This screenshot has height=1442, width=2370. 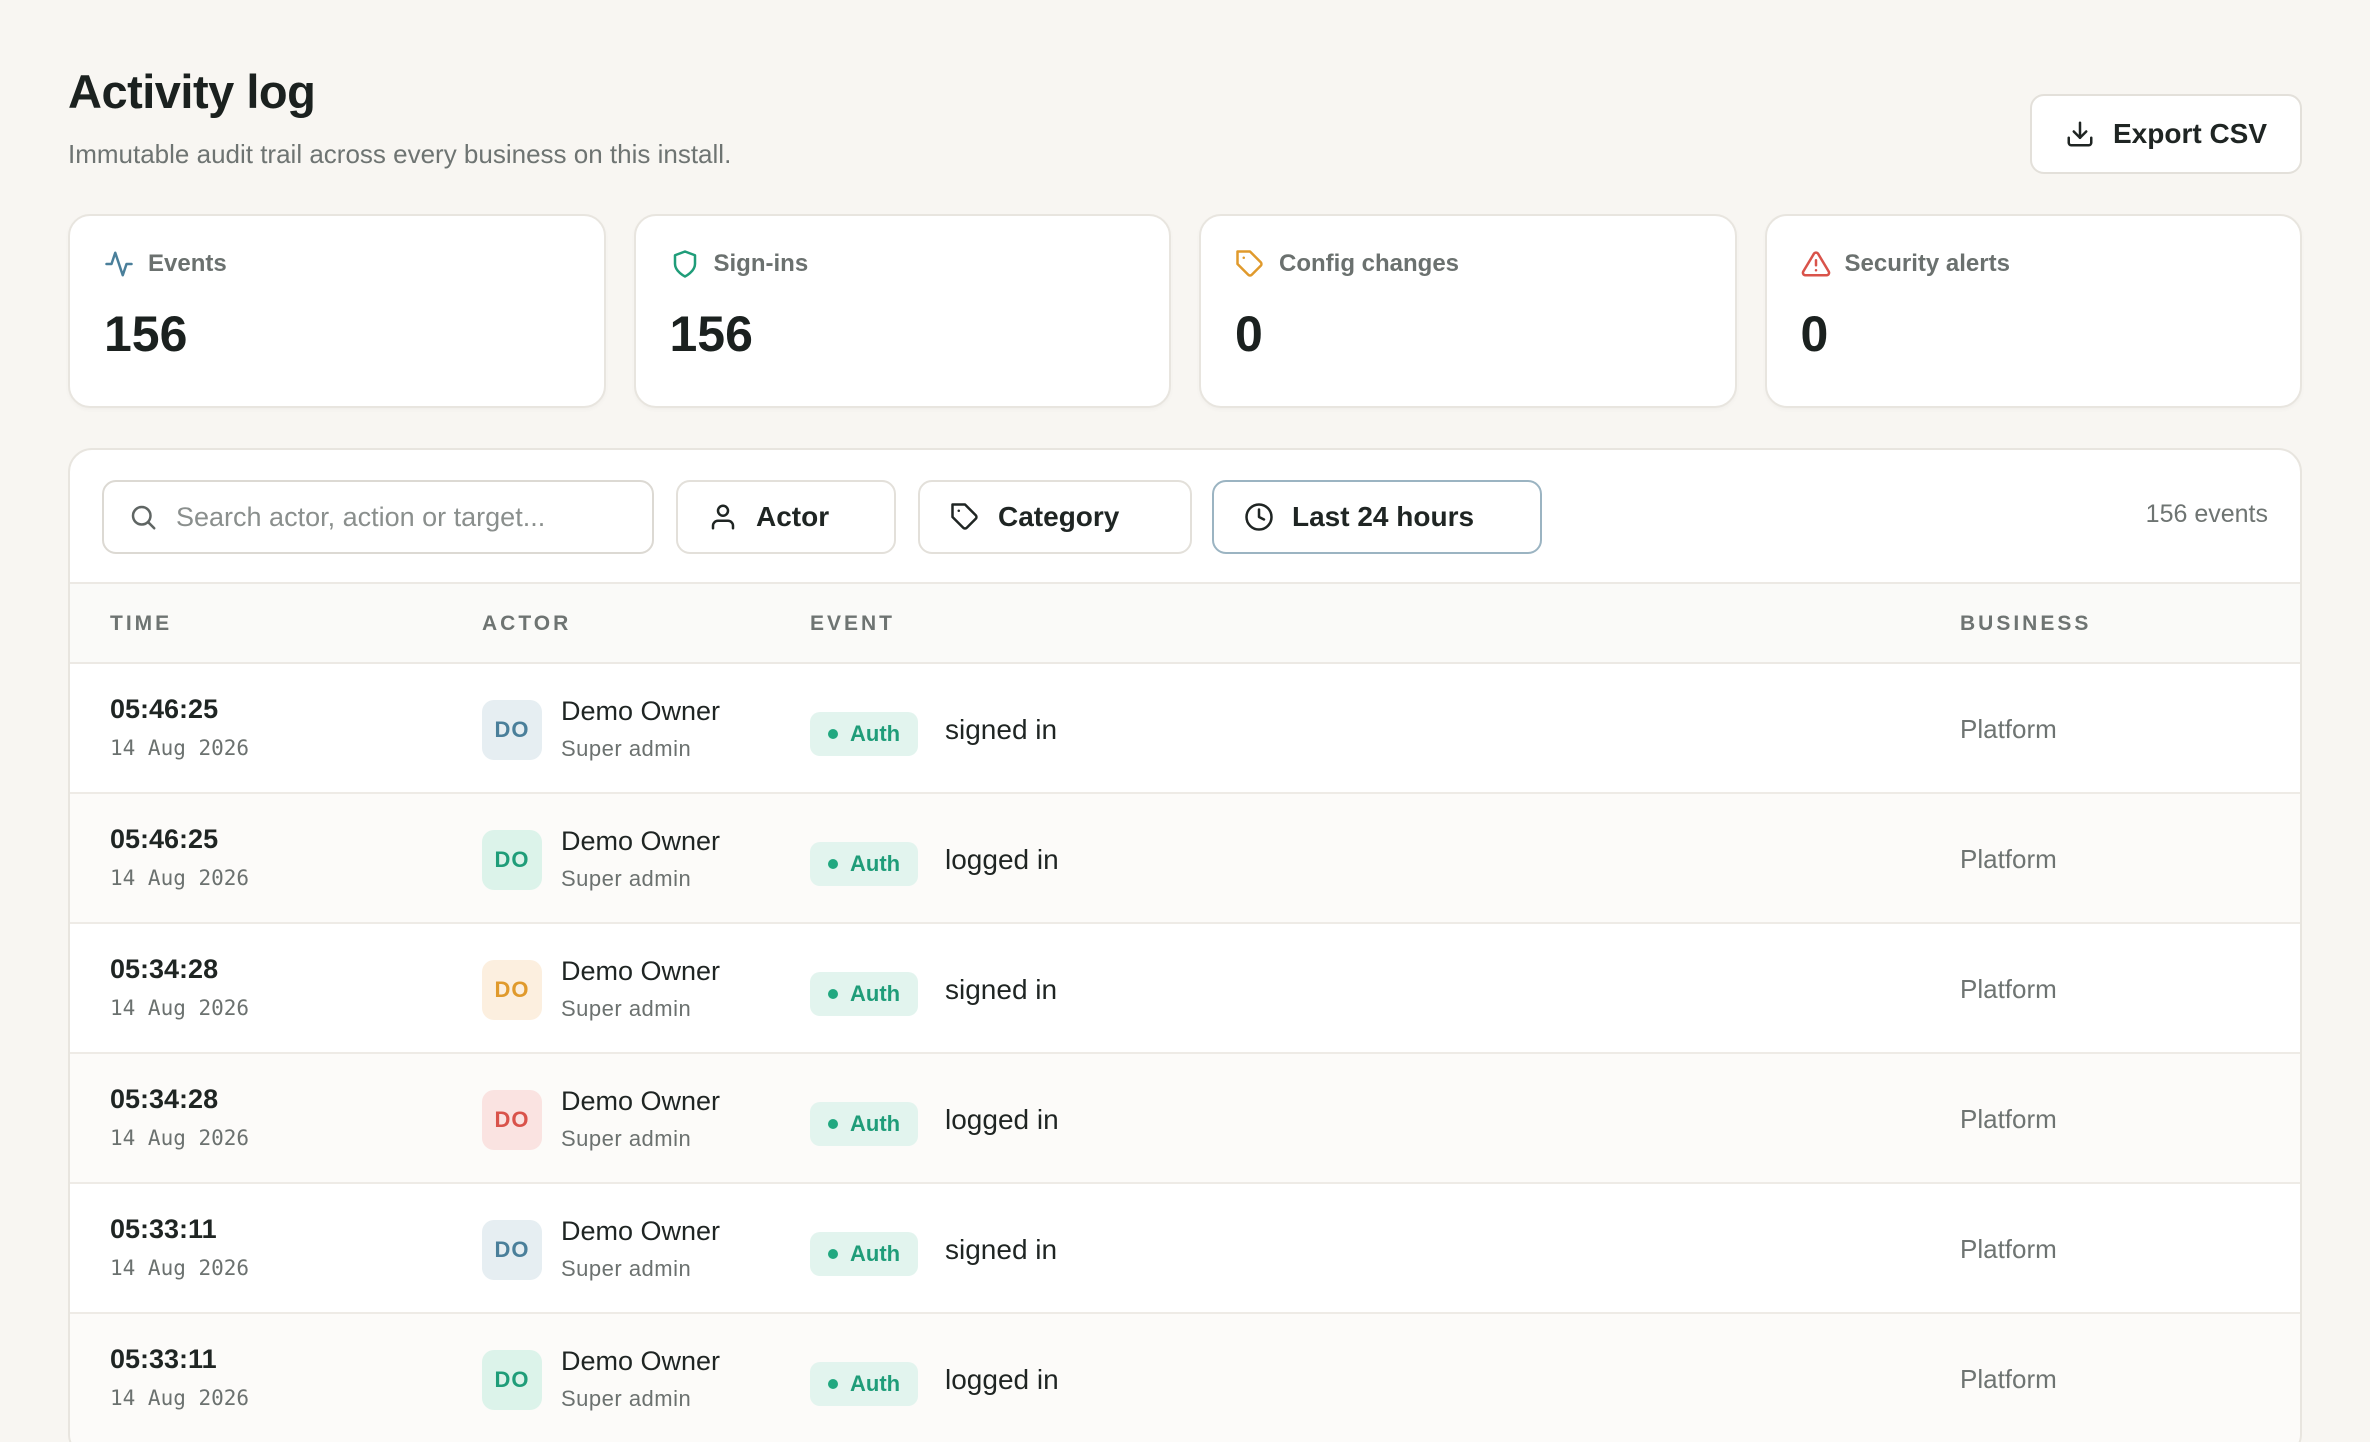 I want to click on filter-toolbar: Actor Category Last 24 hours 156 events, so click(x=1185, y=517).